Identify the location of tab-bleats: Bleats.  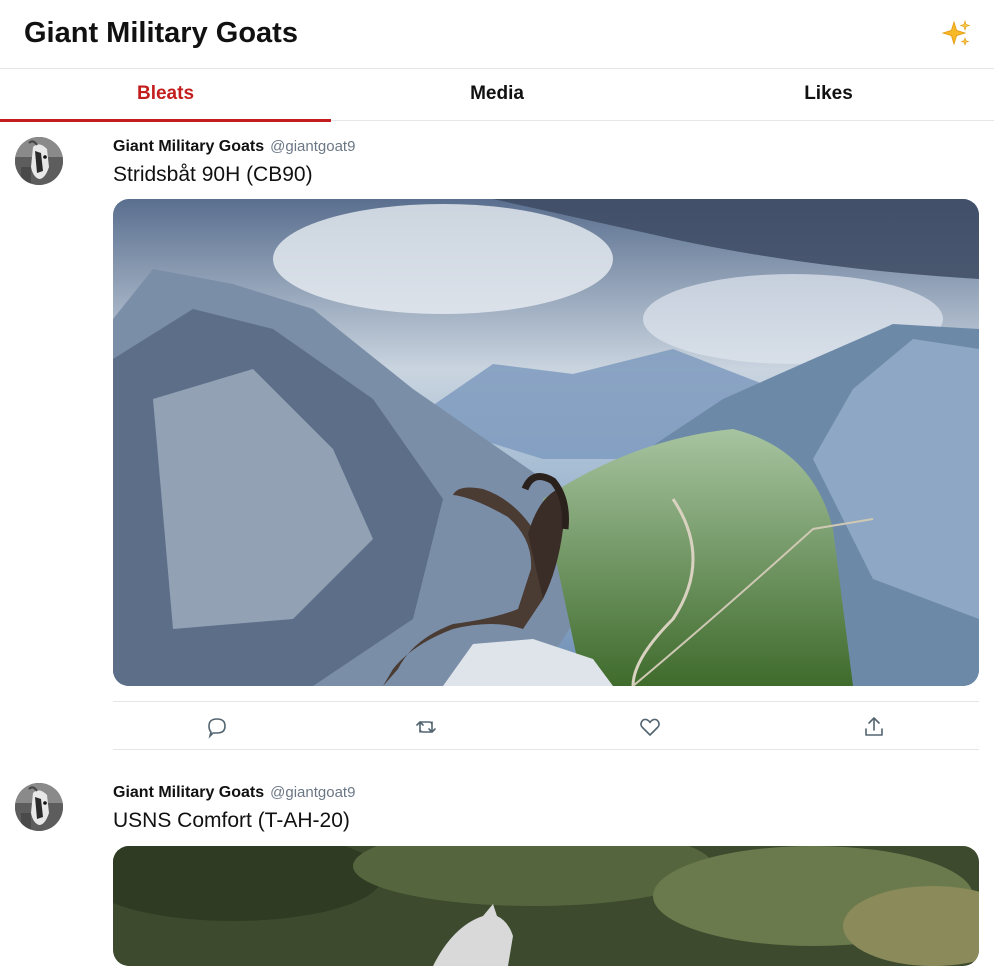
(165, 95).